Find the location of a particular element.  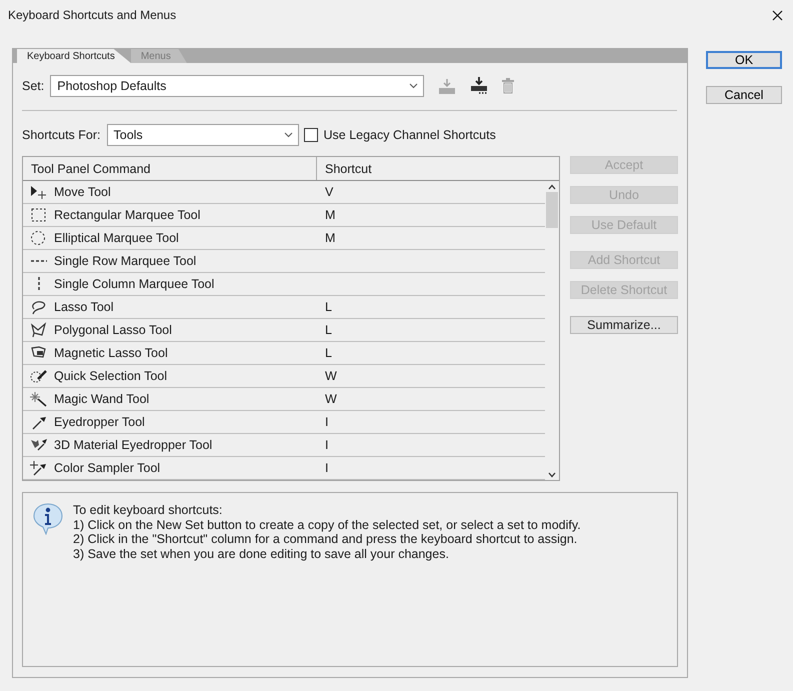

column-header: Shortcut is located at coordinates (438, 168).